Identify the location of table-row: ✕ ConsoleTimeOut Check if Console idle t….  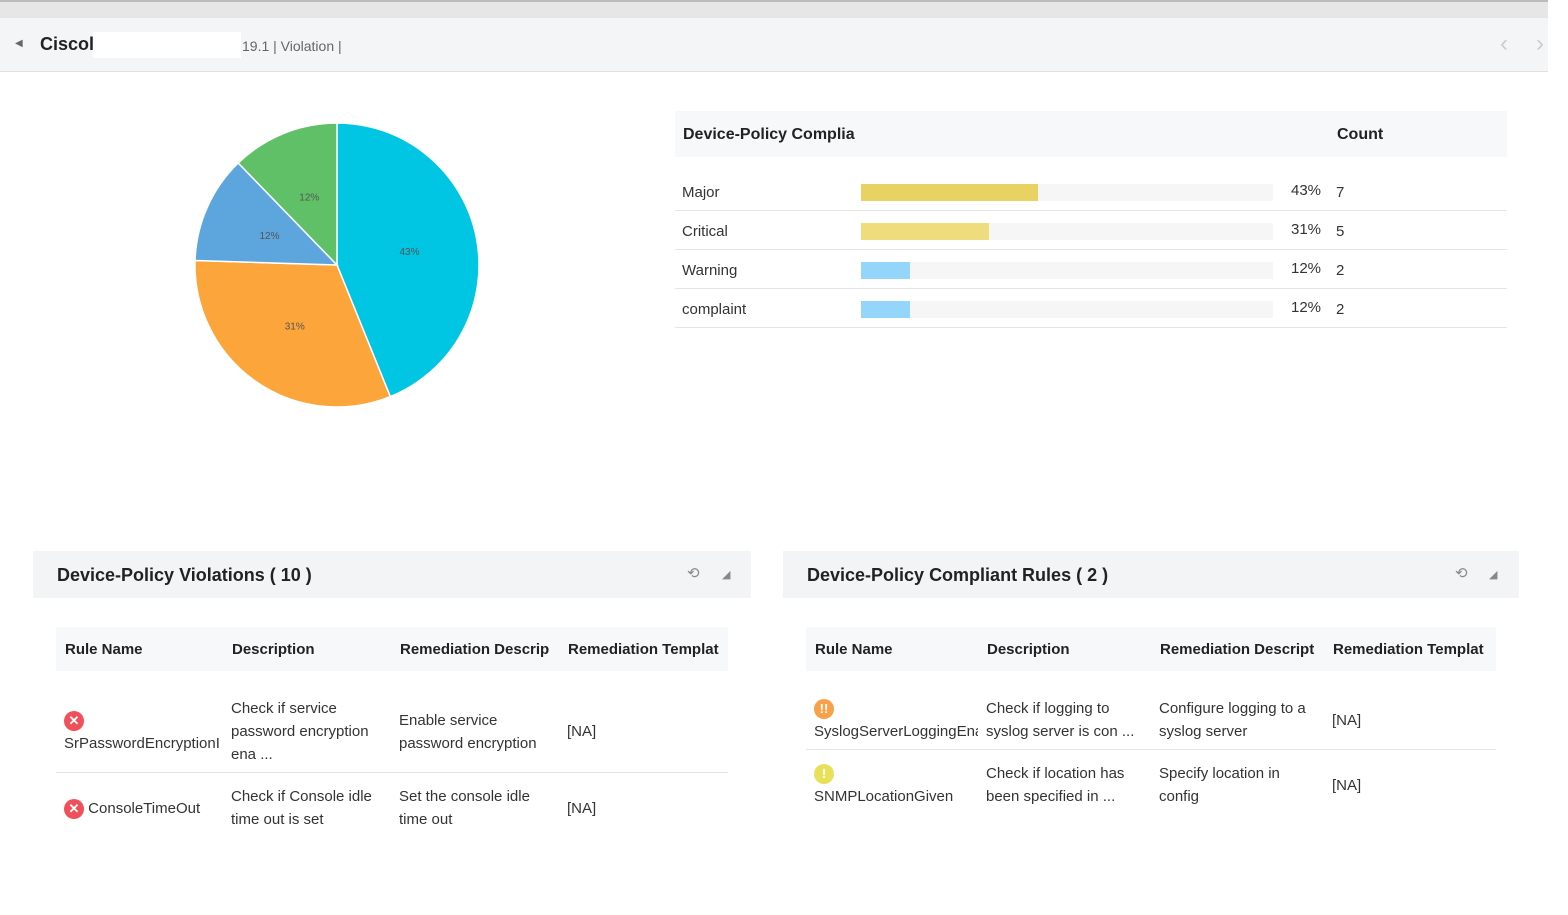
(392, 805).